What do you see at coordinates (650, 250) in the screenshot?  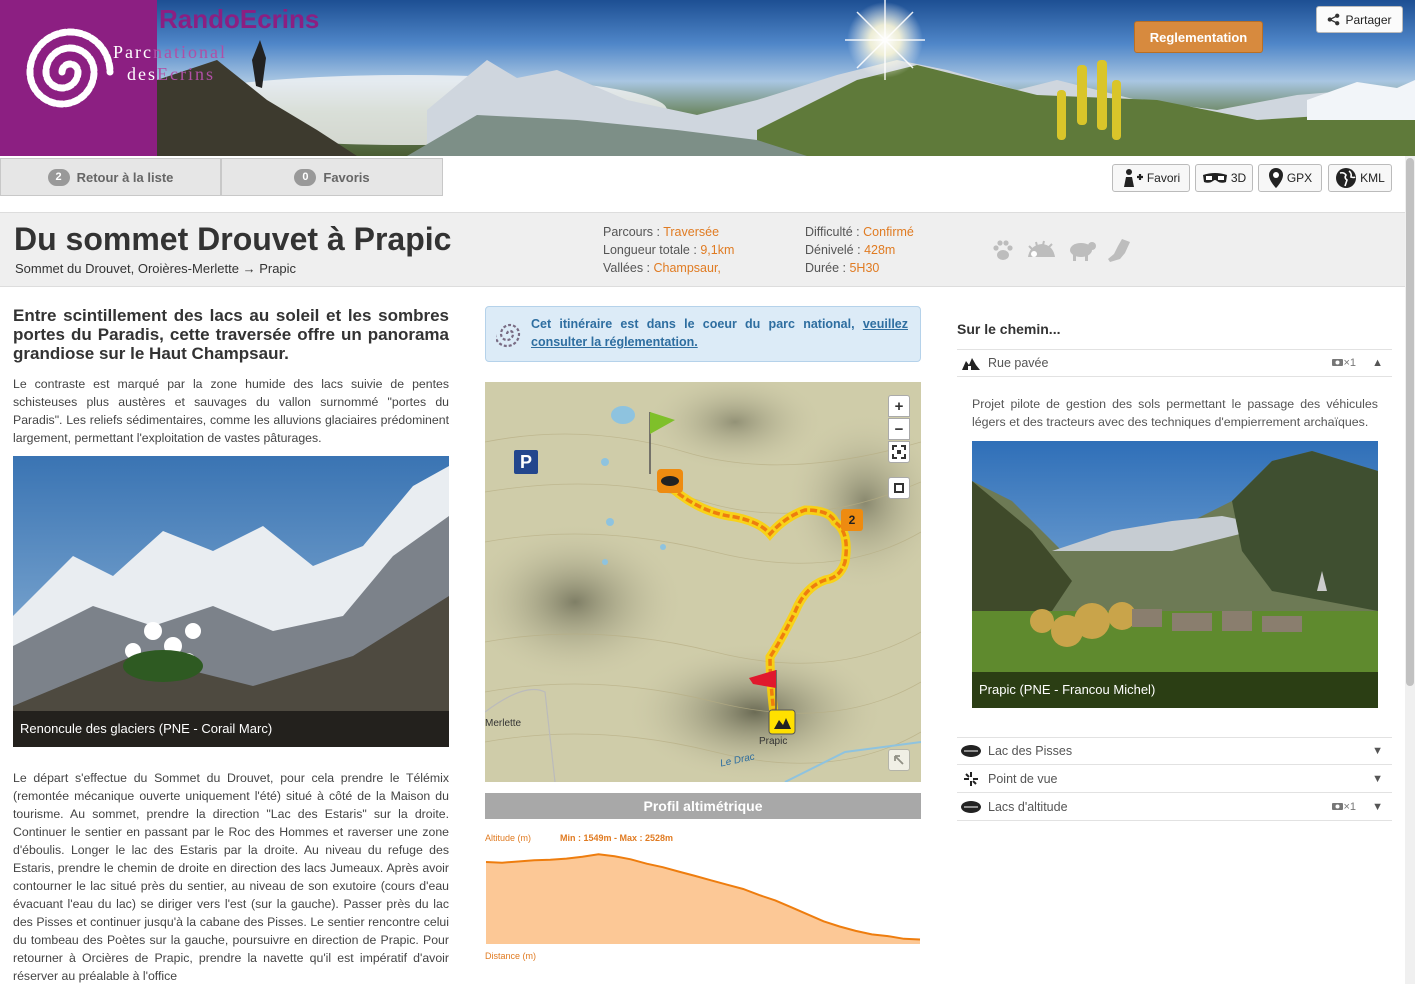 I see `longueur-label: Longueur totale :` at bounding box center [650, 250].